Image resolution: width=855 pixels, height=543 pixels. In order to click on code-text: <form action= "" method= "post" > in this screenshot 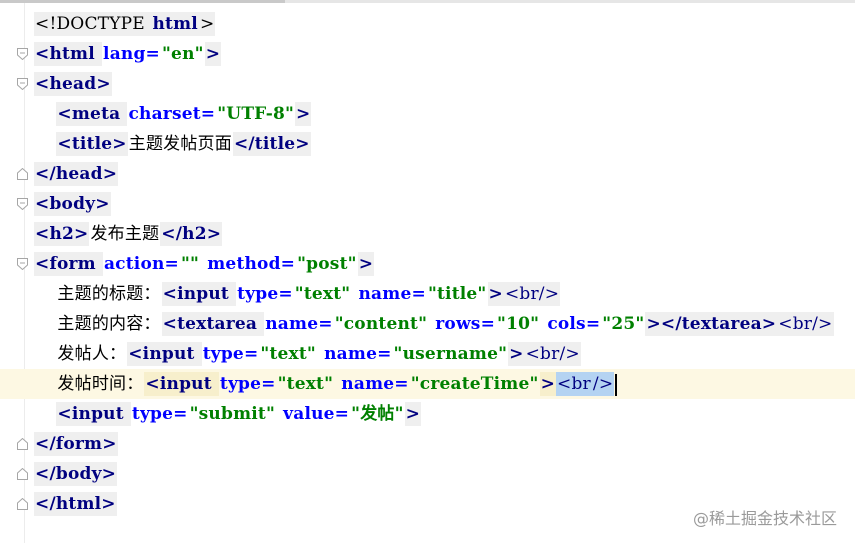, I will do `click(204, 264)`.